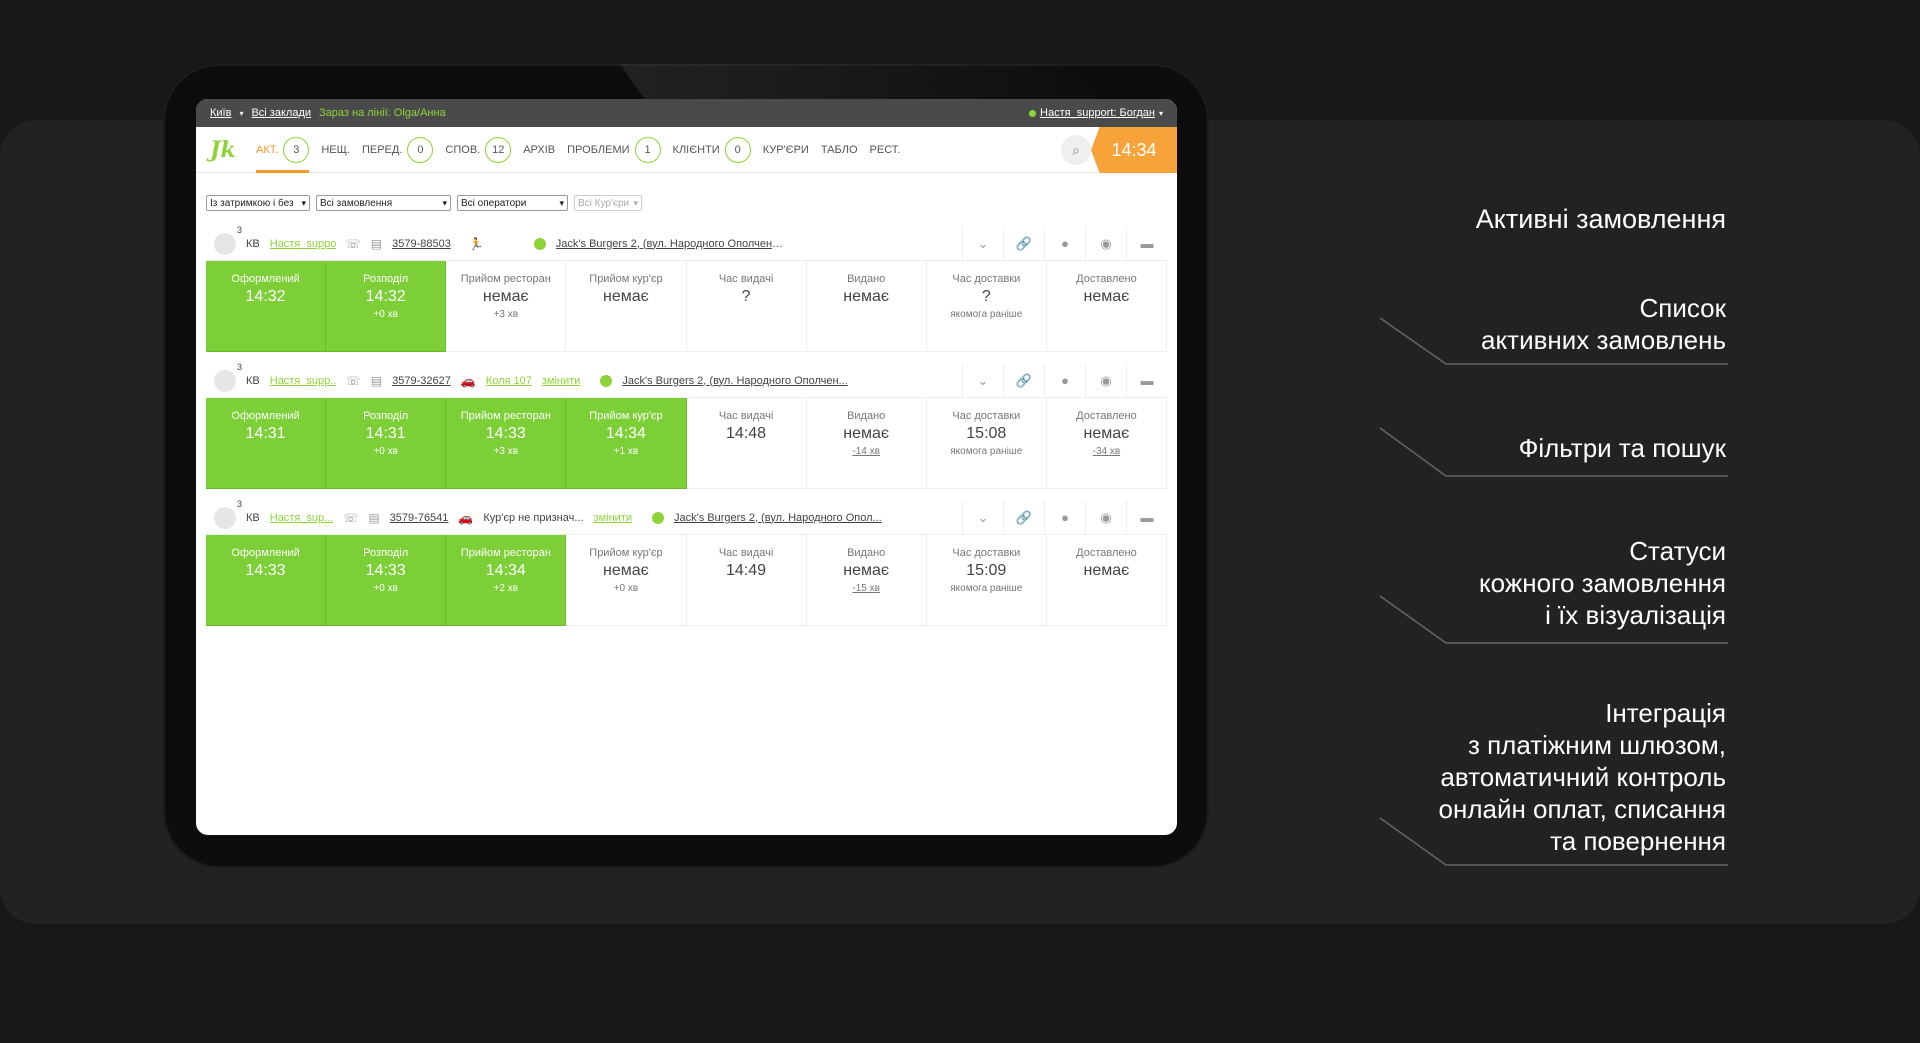 This screenshot has width=1920, height=1043. Describe the element at coordinates (986, 570) in the screenshot. I see `status-value: 15:09` at that location.